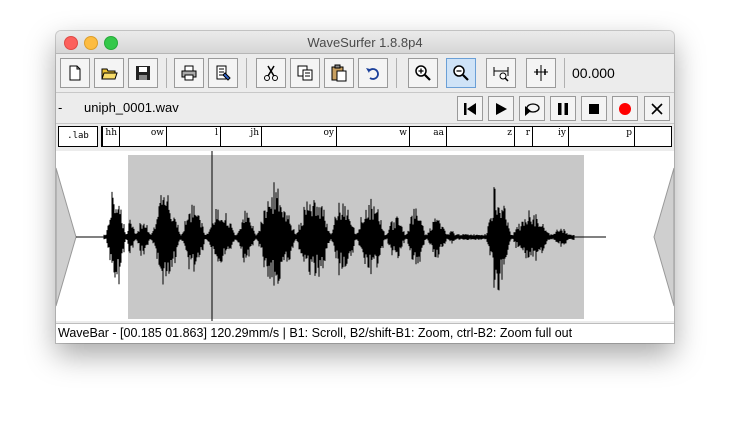 Image resolution: width=730 pixels, height=424 pixels. I want to click on label-segment: z, so click(480, 136).